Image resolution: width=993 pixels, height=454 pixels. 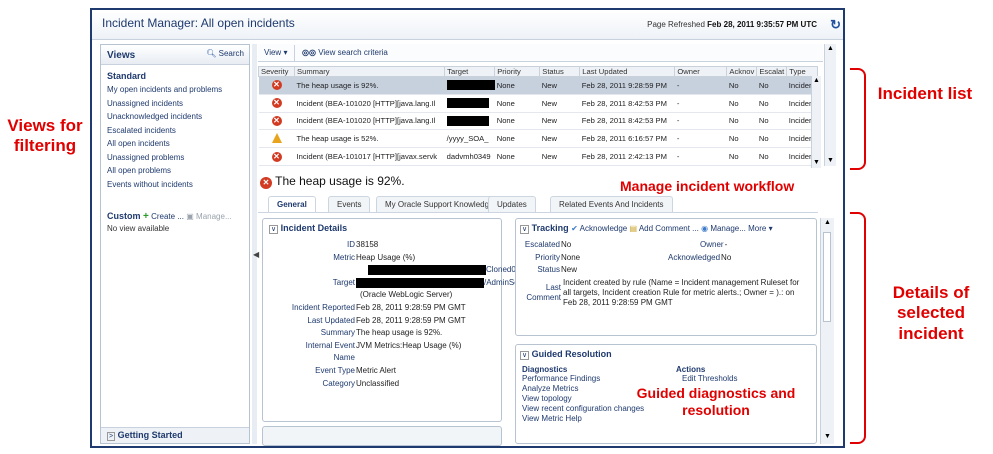 I want to click on field-key: Target, so click(x=343, y=282).